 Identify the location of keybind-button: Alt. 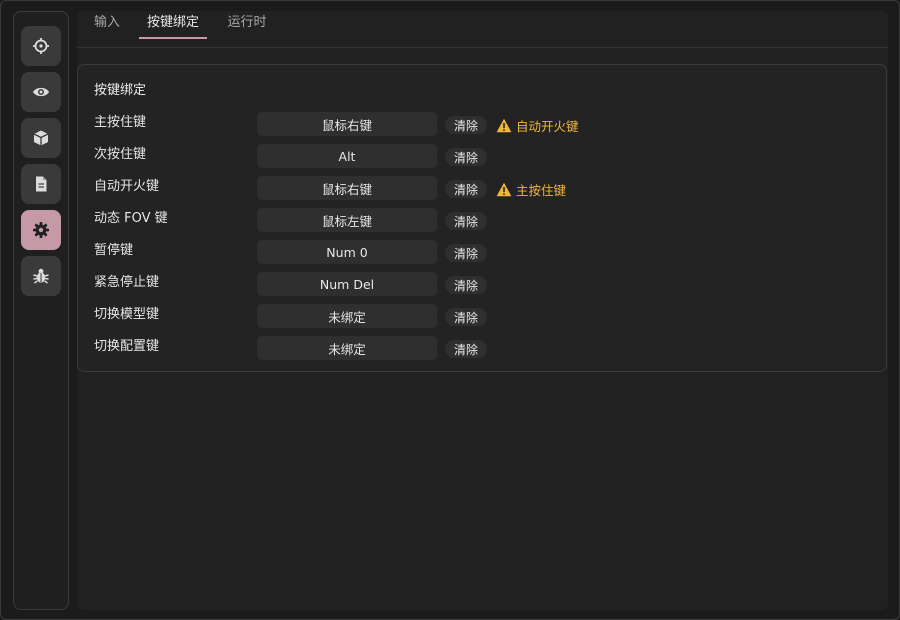
(347, 156).